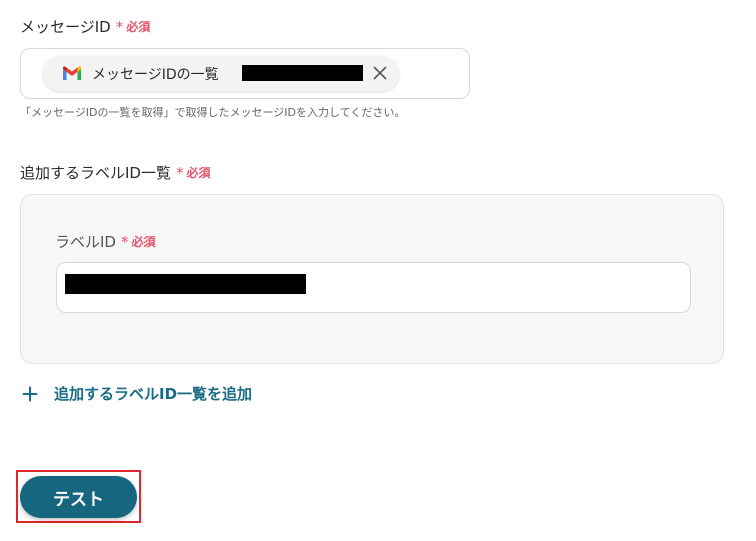 This screenshot has width=756, height=541. What do you see at coordinates (78, 497) in the screenshot?
I see `test-button: テスト` at bounding box center [78, 497].